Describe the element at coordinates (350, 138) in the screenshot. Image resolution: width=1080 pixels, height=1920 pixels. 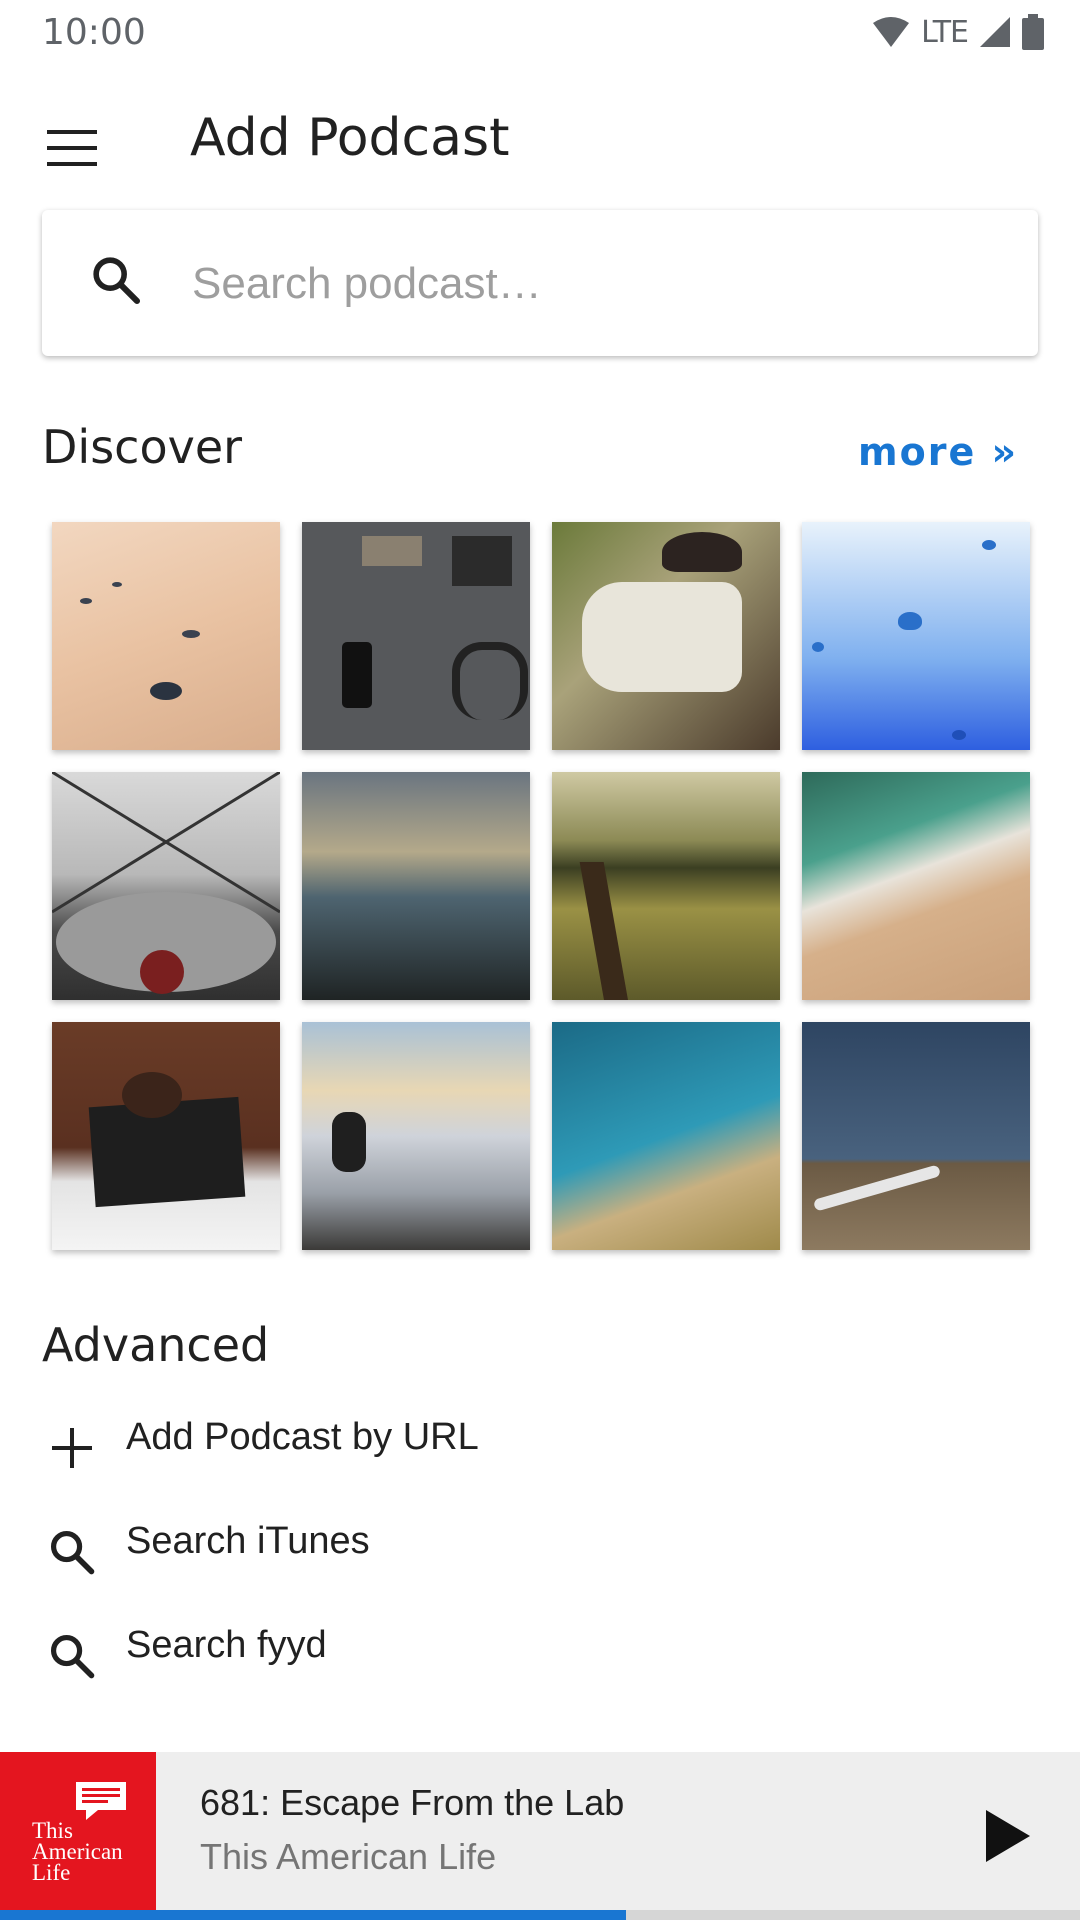
I see `page-title: Add Podcast` at that location.